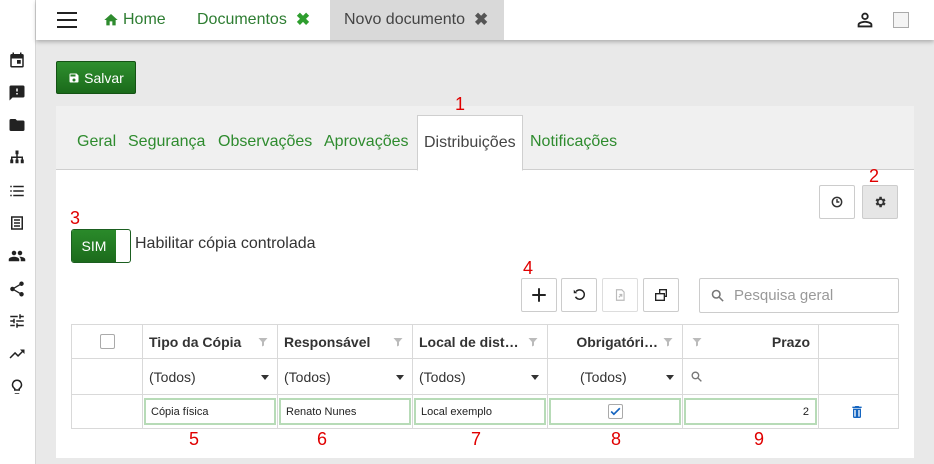 This screenshot has width=934, height=464. I want to click on filter-tipo-copia-value: (Todos), so click(172, 377).